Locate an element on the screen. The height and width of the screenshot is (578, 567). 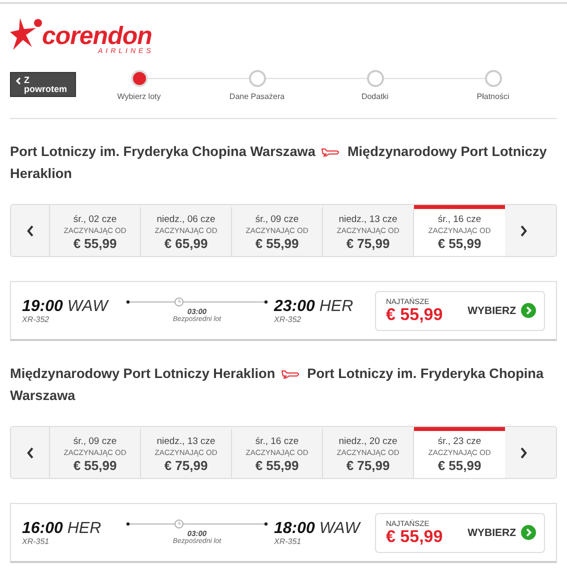
arrival-time: 18:00 WAW is located at coordinates (318, 528).